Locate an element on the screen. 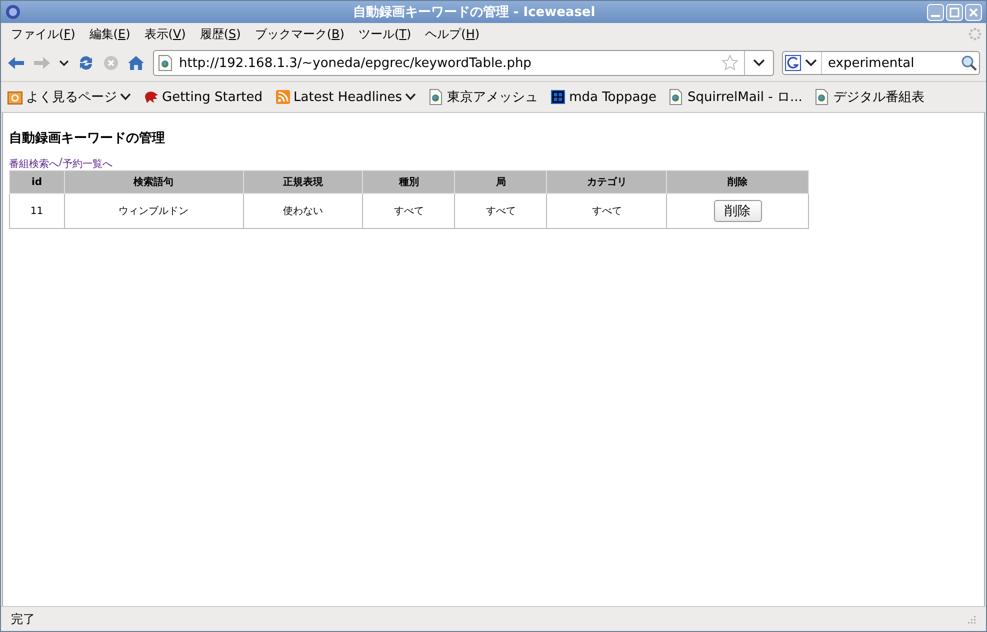  bookmark-item: Getting Started is located at coordinates (203, 97).